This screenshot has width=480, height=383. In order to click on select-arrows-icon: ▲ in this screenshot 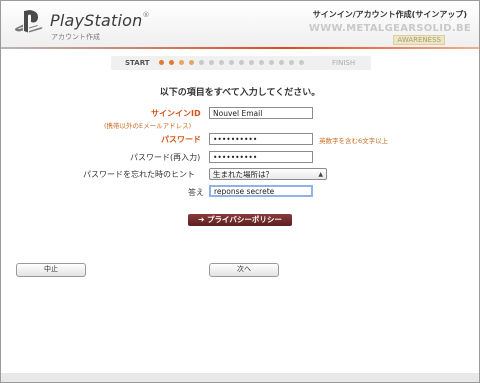, I will do `click(320, 174)`.